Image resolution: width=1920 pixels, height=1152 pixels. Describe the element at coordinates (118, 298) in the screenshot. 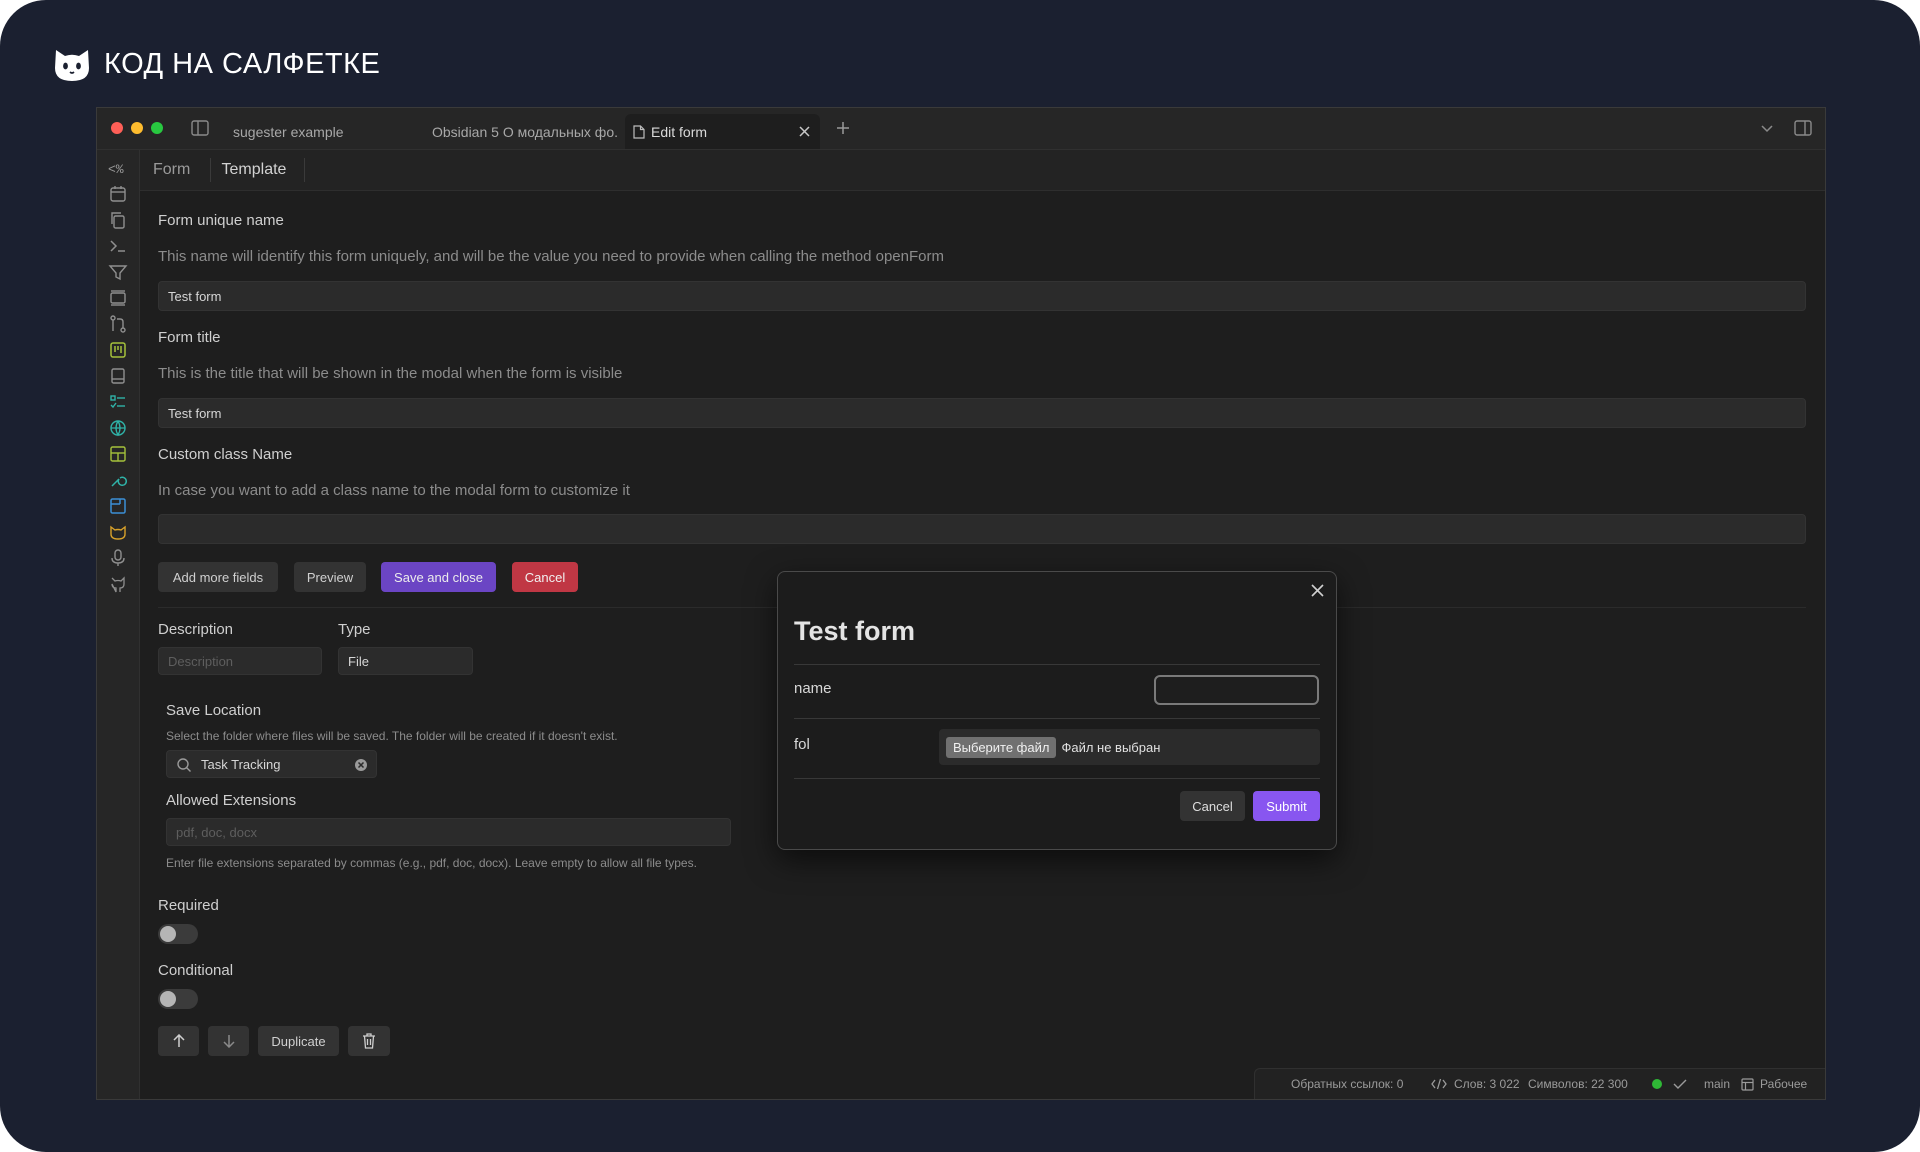

I see `slides-icon` at that location.